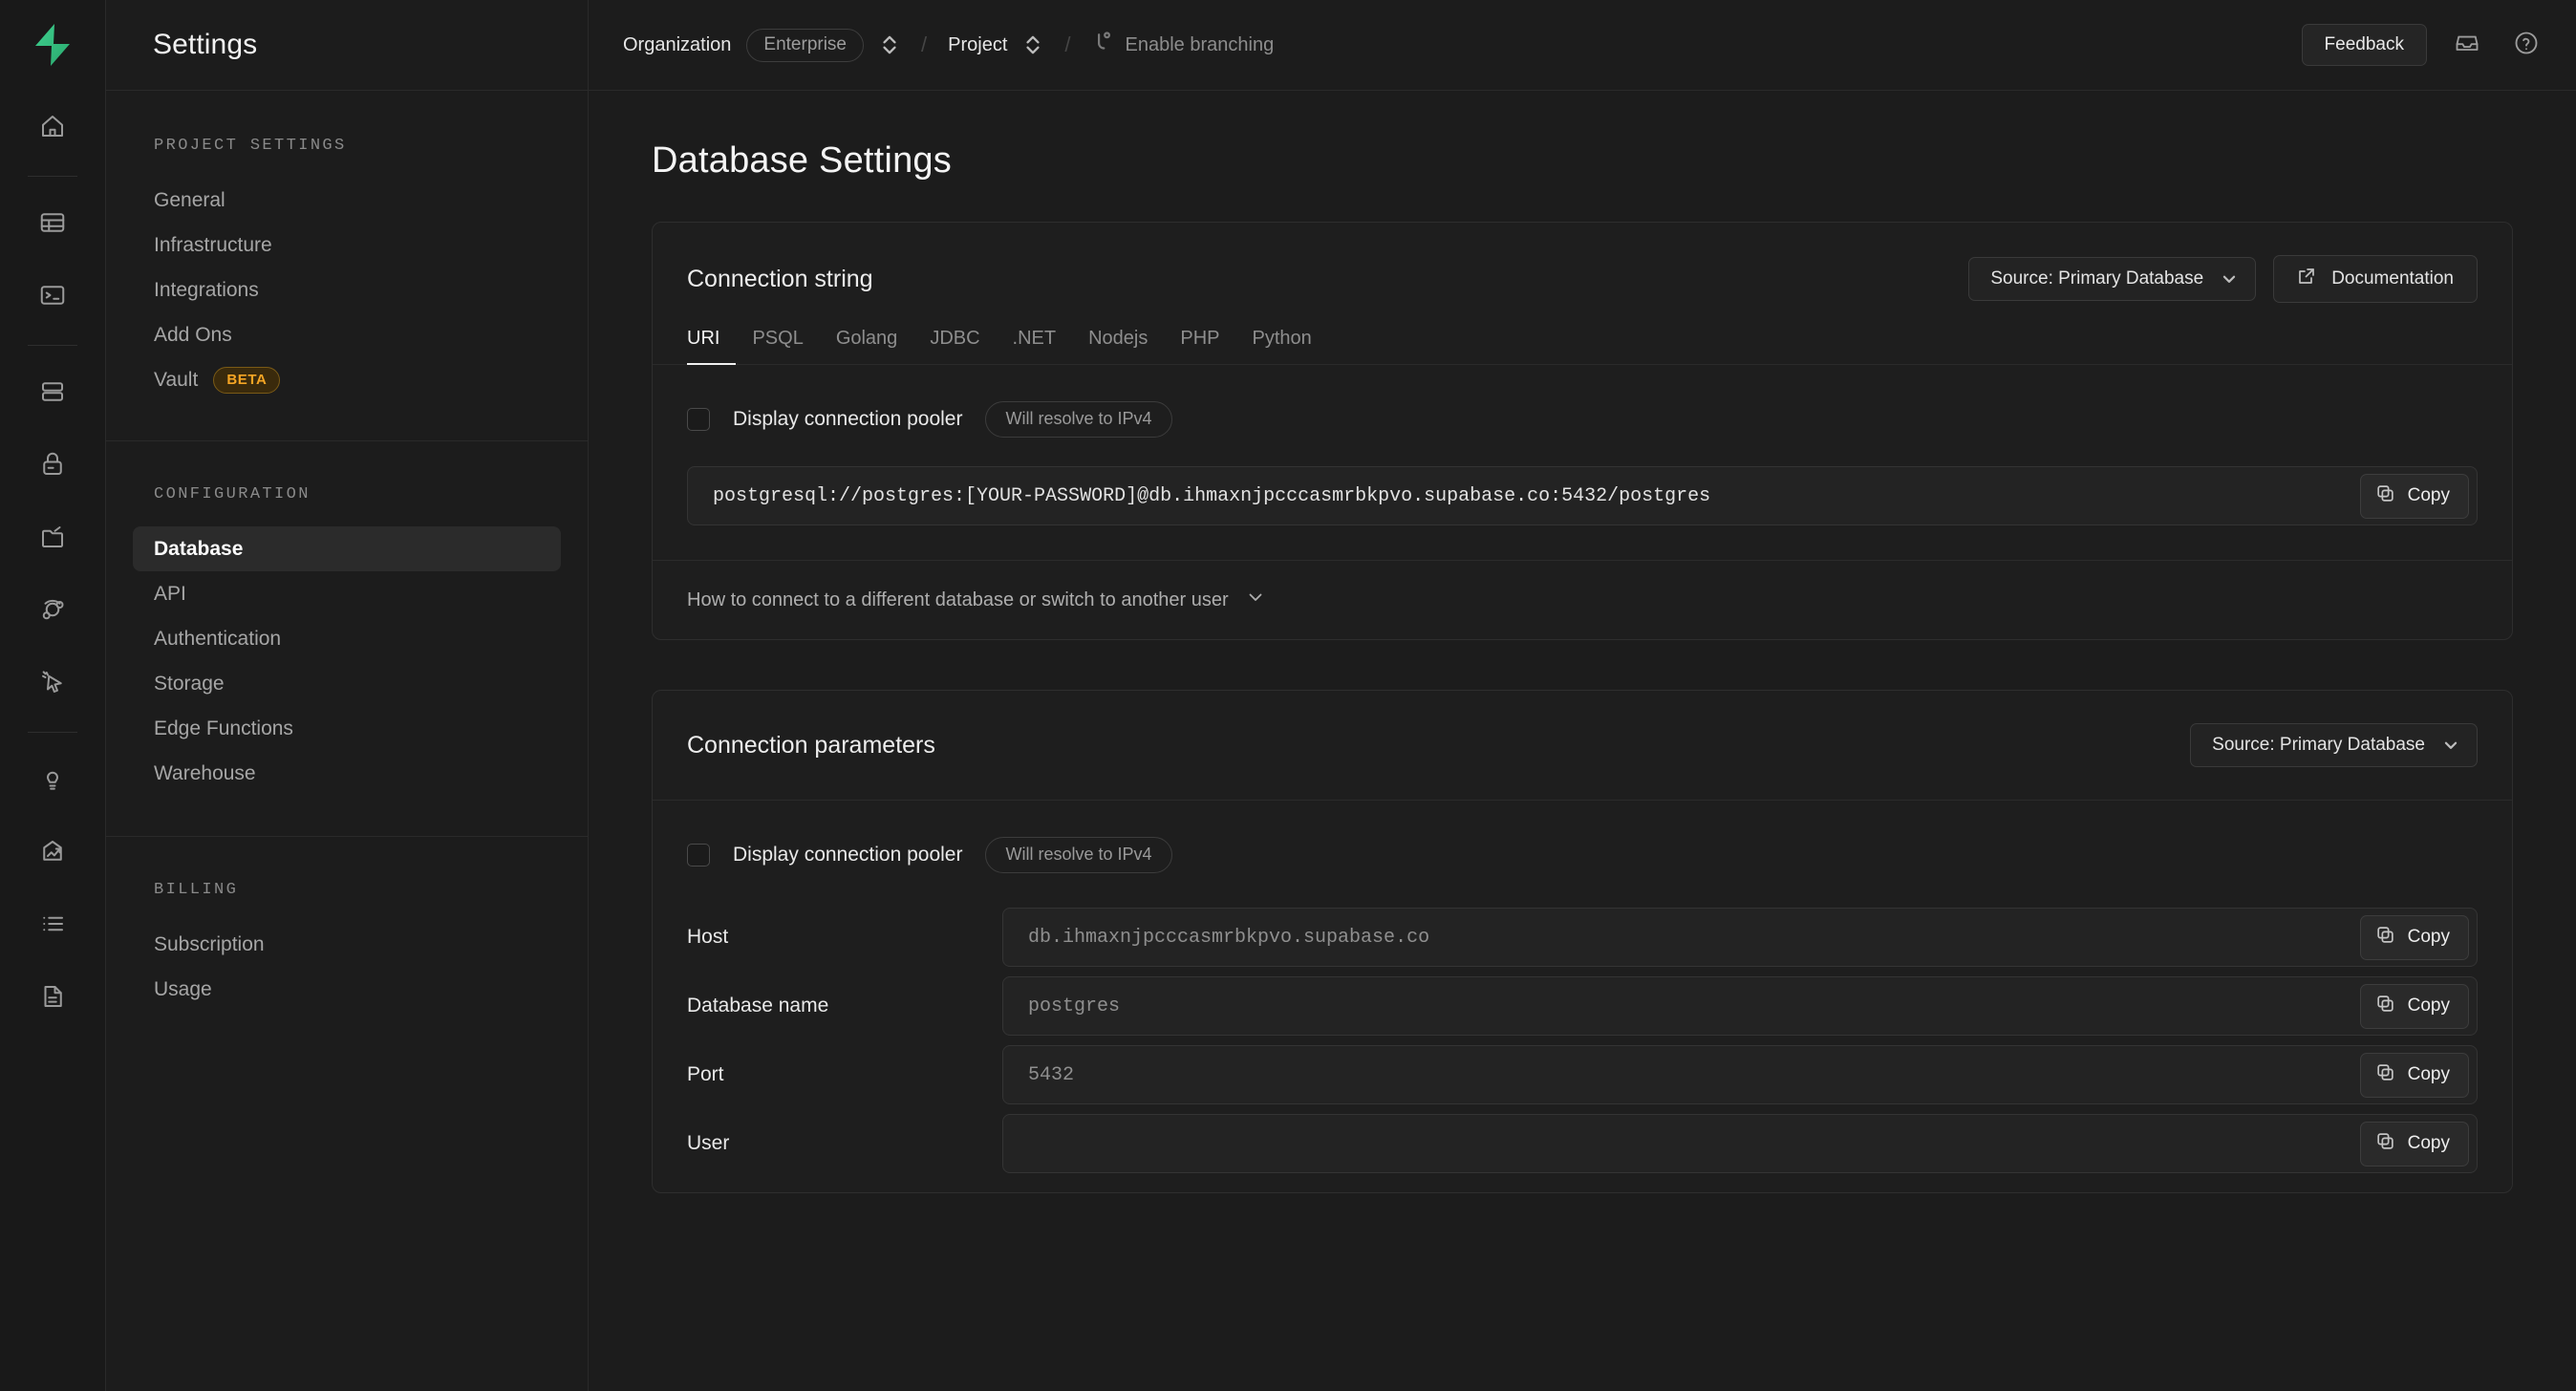 Image resolution: width=2576 pixels, height=1391 pixels. I want to click on enable-branching-label: Enable branching, so click(1200, 44).